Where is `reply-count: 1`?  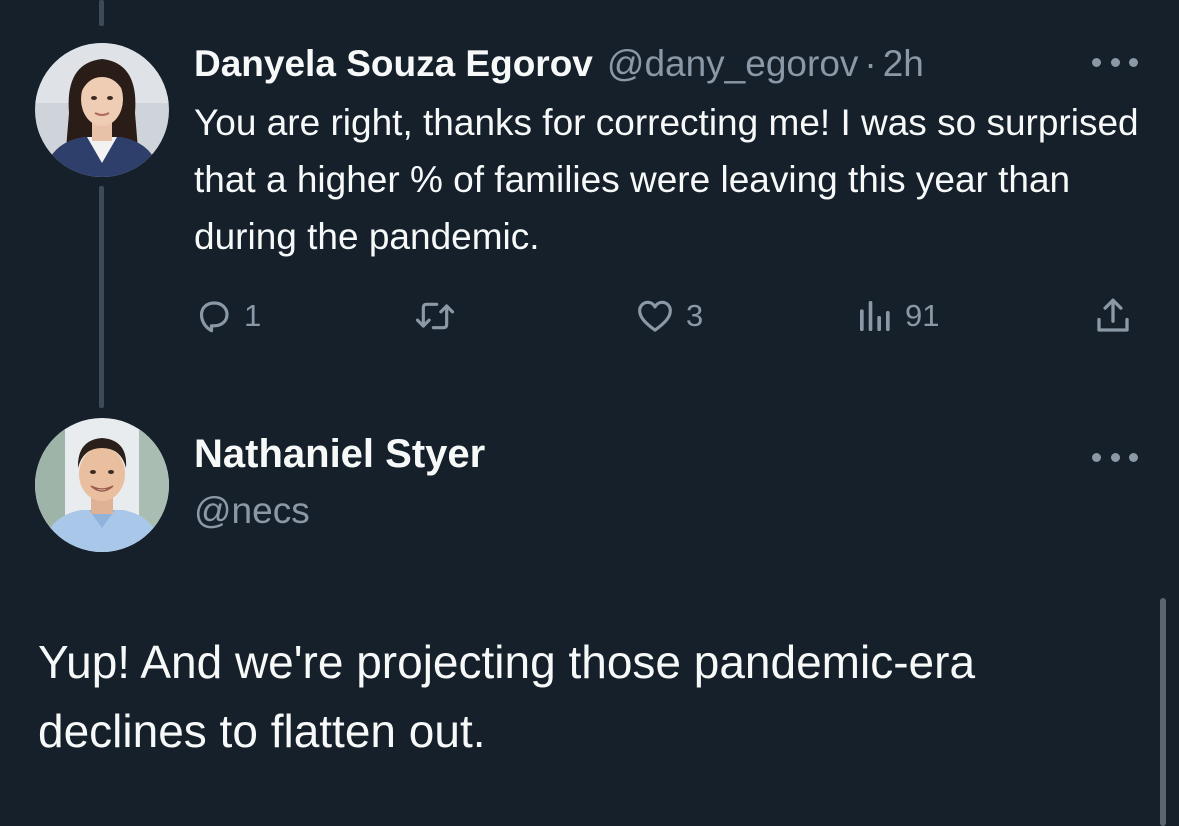
reply-count: 1 is located at coordinates (253, 315).